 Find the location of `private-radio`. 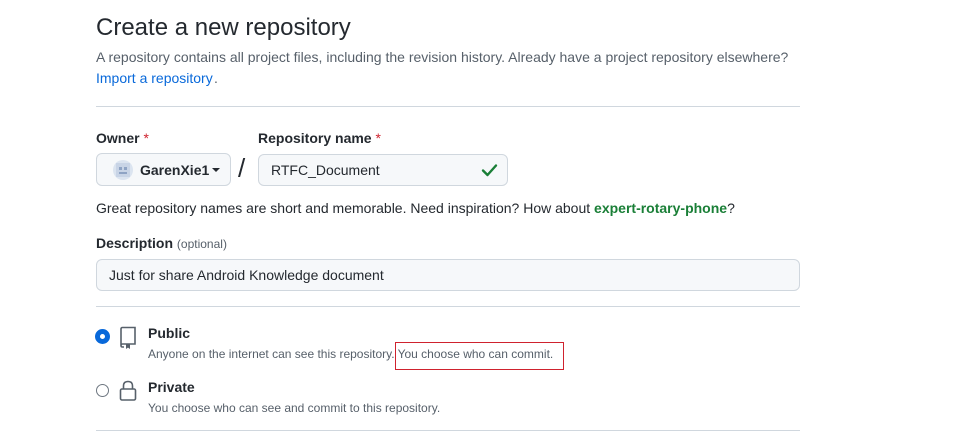

private-radio is located at coordinates (102, 390).